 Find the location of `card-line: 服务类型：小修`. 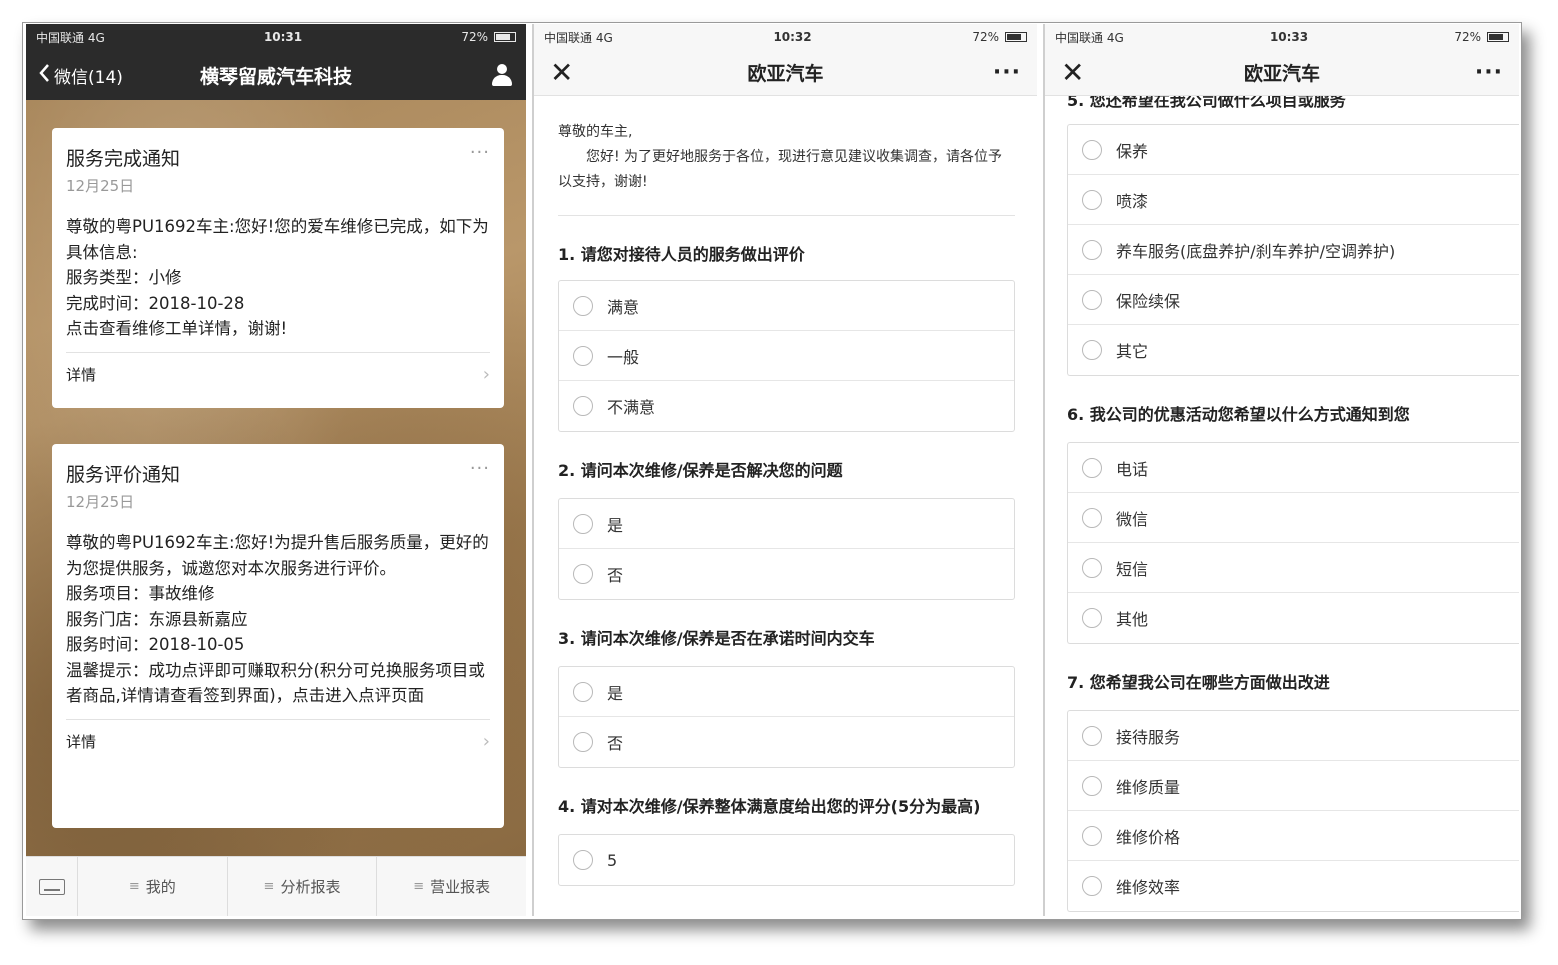

card-line: 服务类型：小修 is located at coordinates (124, 277).